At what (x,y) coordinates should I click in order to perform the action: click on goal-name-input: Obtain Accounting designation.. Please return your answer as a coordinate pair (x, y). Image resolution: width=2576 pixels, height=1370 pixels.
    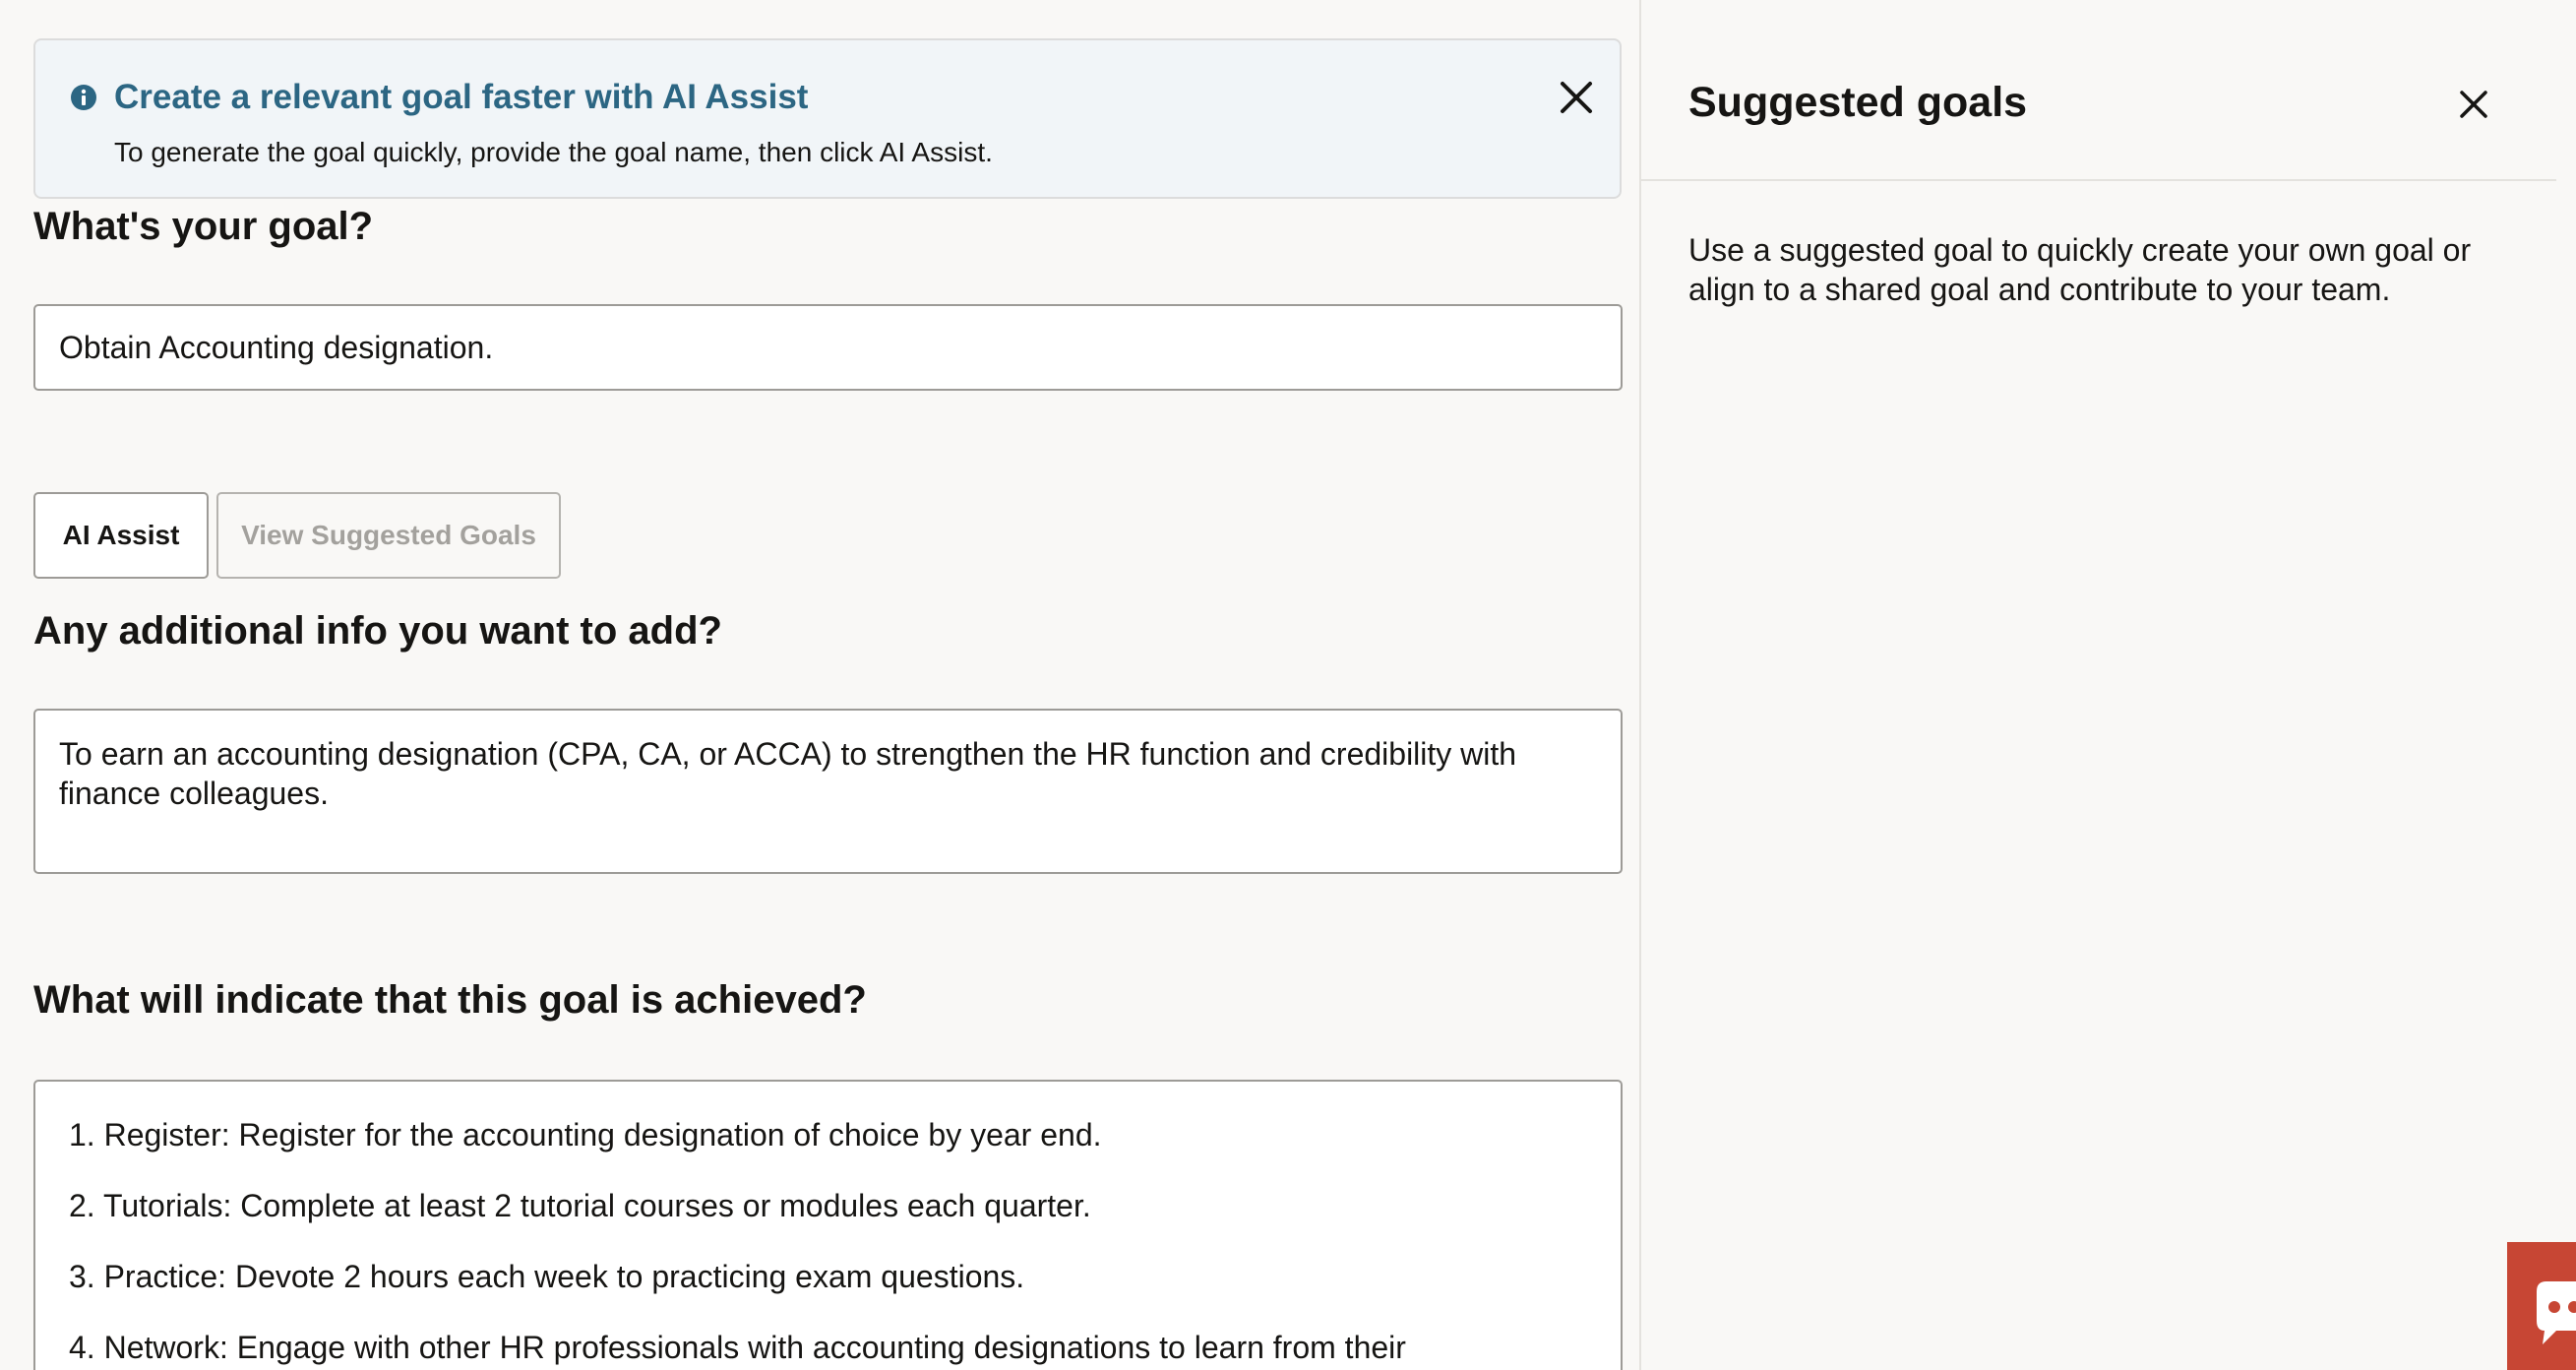
    Looking at the image, I should click on (828, 347).